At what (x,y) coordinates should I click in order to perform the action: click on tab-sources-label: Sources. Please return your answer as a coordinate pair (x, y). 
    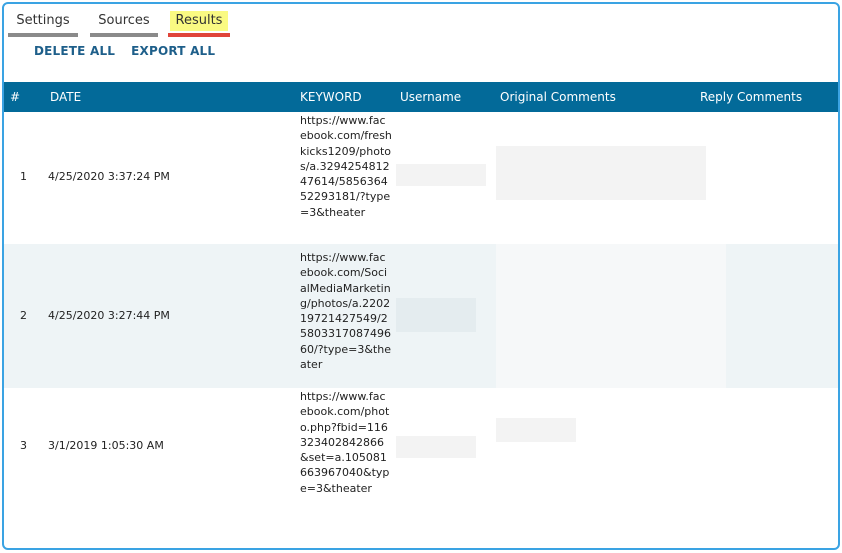
    Looking at the image, I should click on (124, 20).